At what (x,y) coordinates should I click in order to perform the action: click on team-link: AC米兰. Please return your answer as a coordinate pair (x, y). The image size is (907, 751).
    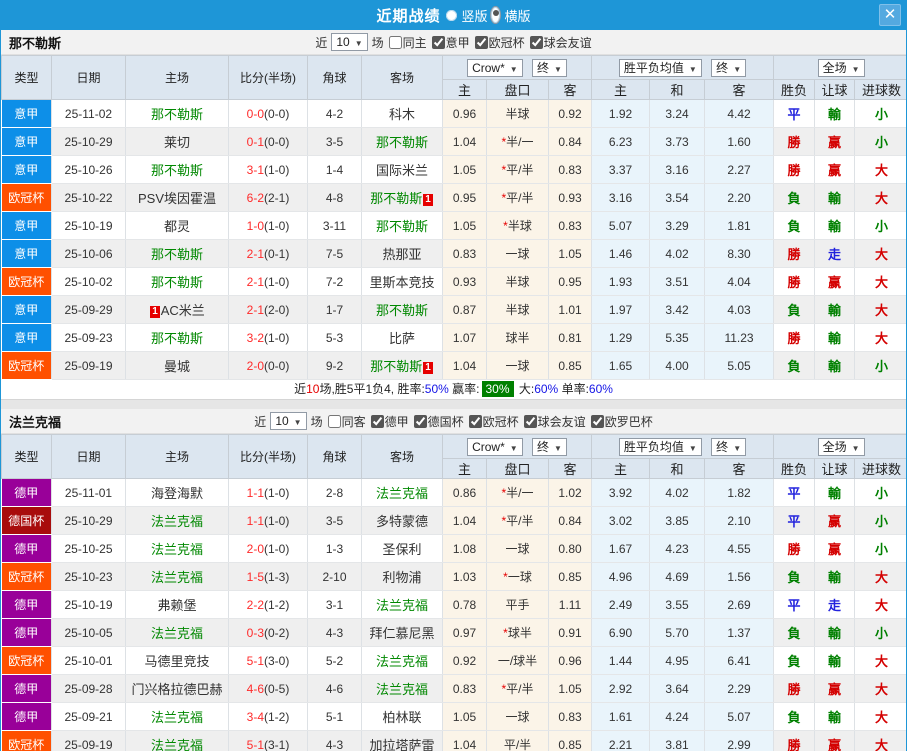
    Looking at the image, I should click on (183, 310).